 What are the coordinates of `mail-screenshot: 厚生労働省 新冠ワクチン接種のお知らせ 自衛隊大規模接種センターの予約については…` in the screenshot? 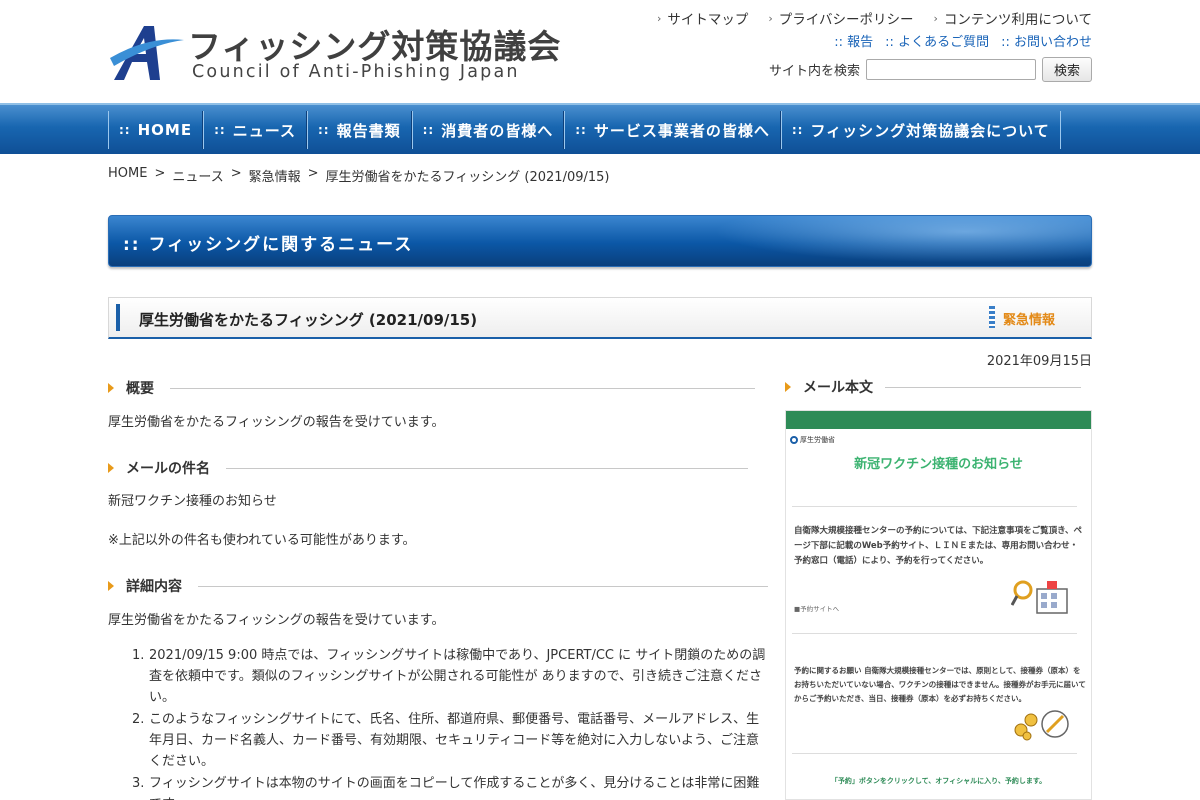 It's located at (938, 605).